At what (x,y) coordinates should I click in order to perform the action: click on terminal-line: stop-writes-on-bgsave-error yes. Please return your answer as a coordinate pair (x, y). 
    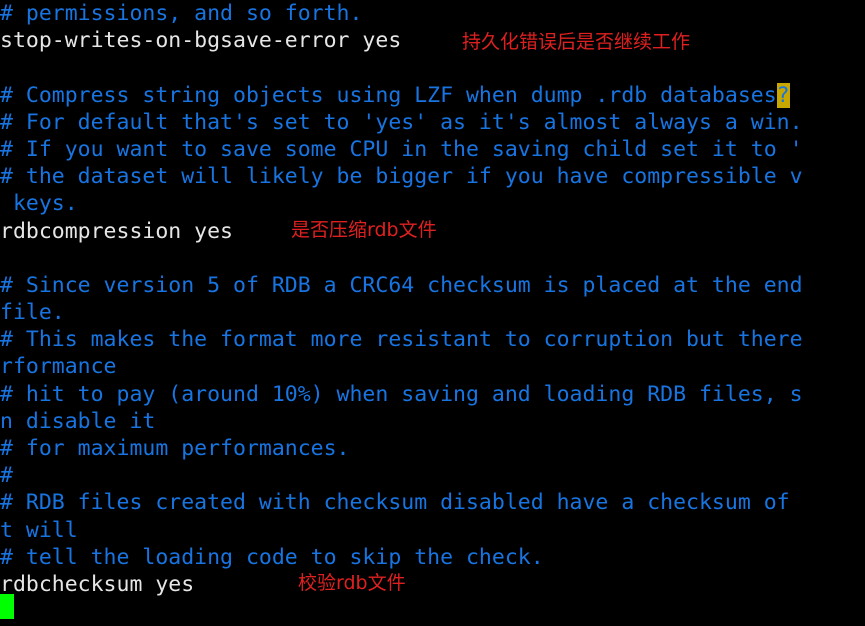
    Looking at the image, I should click on (201, 41).